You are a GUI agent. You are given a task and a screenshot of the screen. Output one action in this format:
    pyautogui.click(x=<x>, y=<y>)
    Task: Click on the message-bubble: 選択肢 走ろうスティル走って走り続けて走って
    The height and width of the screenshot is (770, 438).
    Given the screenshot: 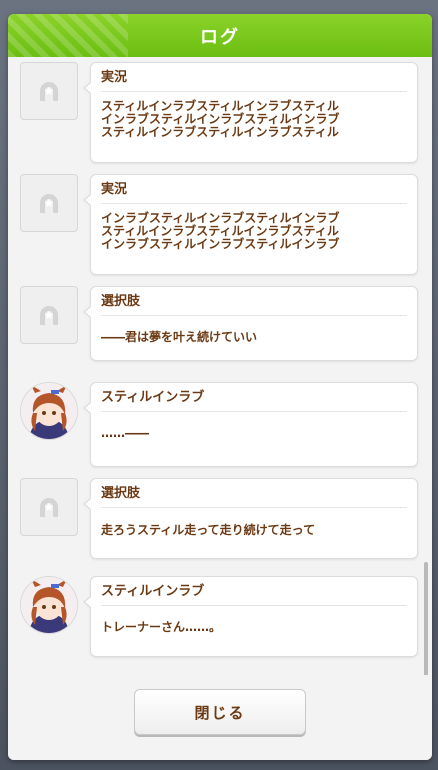 What is the action you would take?
    pyautogui.click(x=250, y=518)
    